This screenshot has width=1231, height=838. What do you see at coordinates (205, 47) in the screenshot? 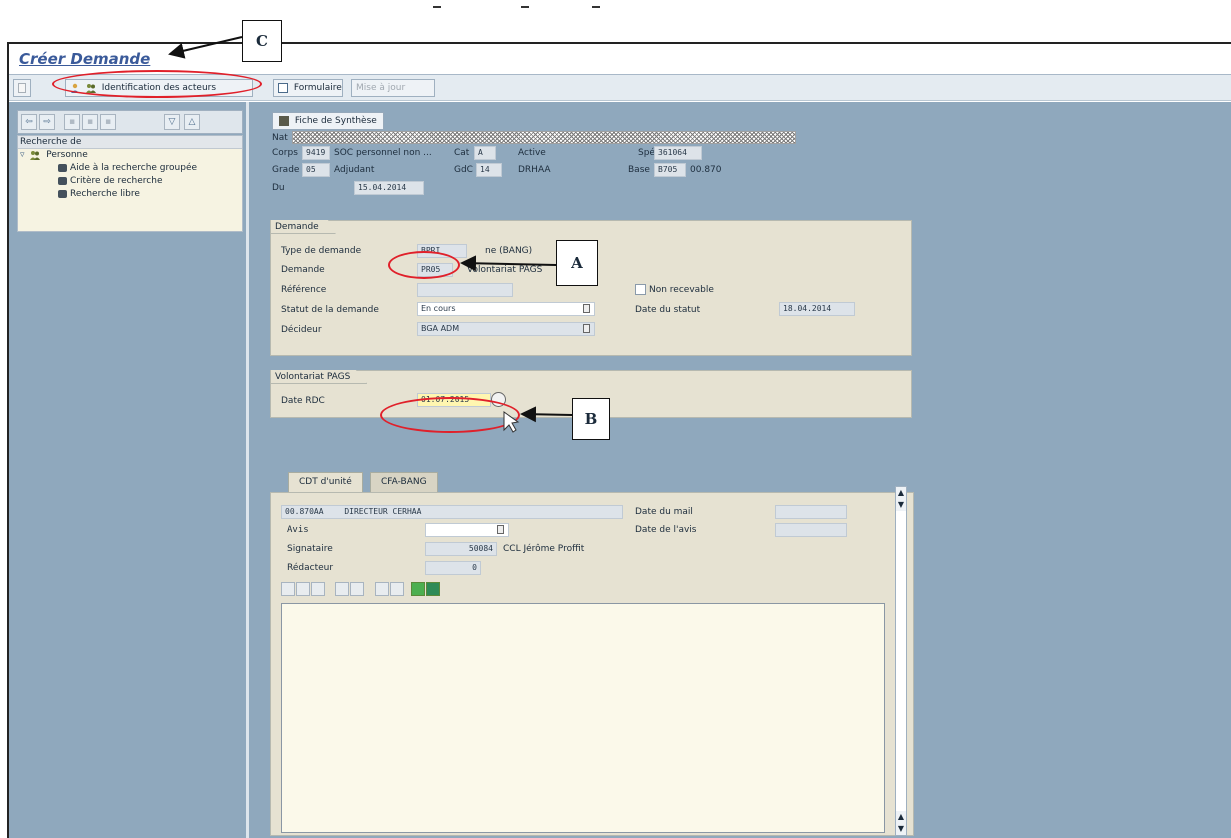
I see `arrow-c` at bounding box center [205, 47].